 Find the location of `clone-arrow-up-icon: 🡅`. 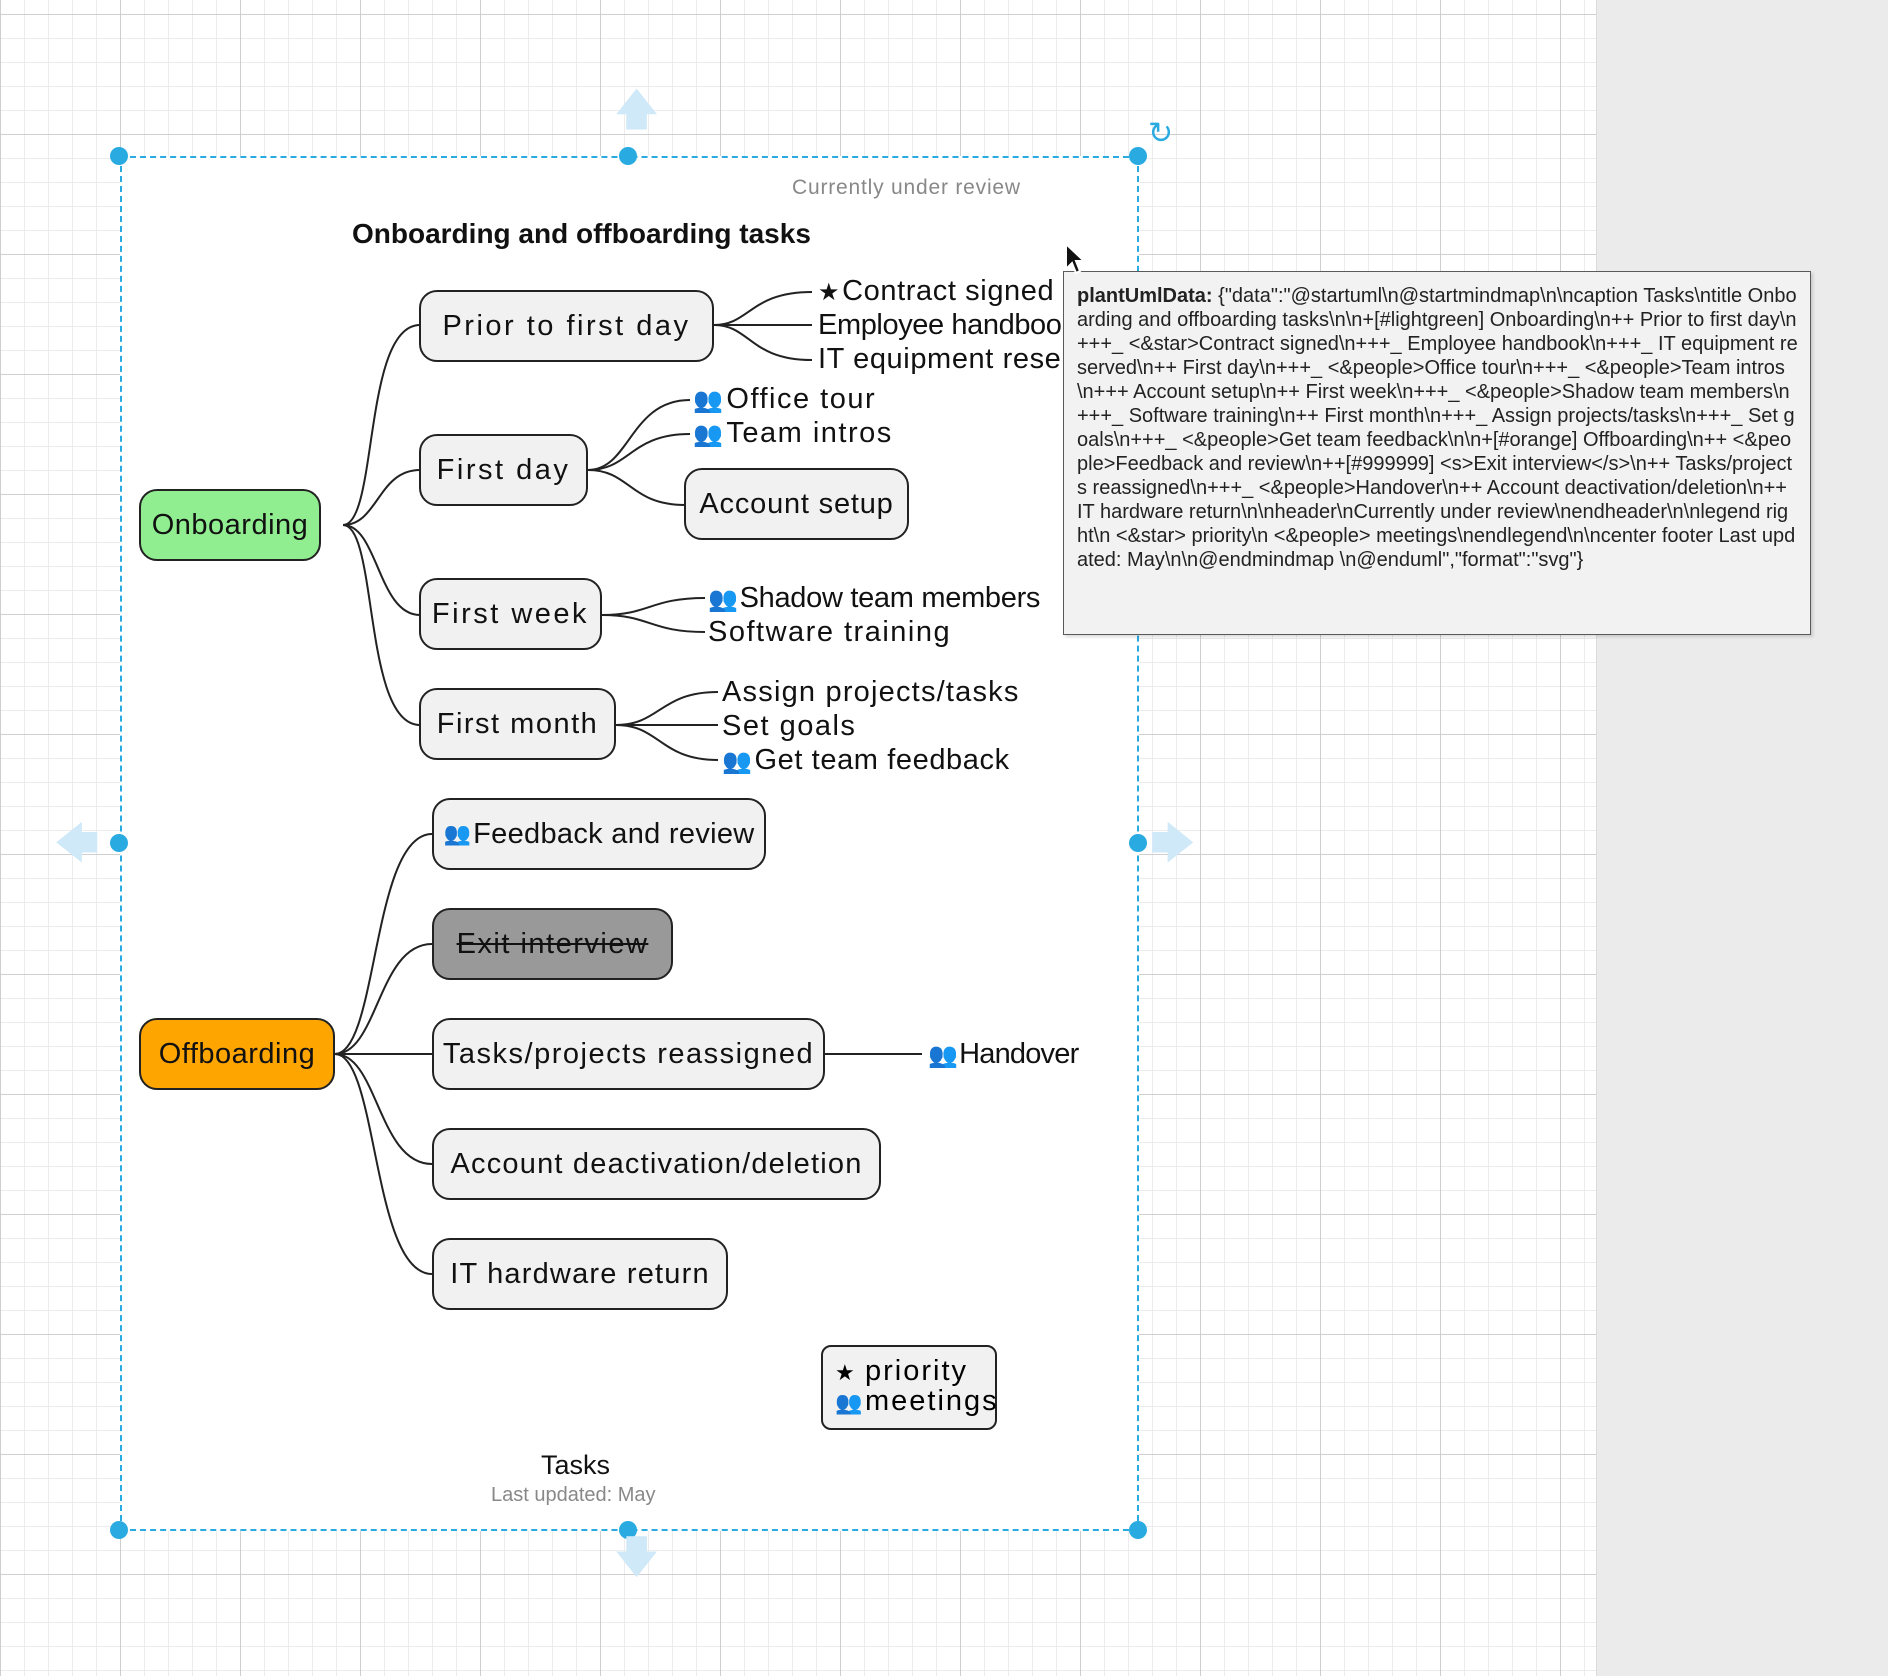

clone-arrow-up-icon: 🡅 is located at coordinates (636, 110).